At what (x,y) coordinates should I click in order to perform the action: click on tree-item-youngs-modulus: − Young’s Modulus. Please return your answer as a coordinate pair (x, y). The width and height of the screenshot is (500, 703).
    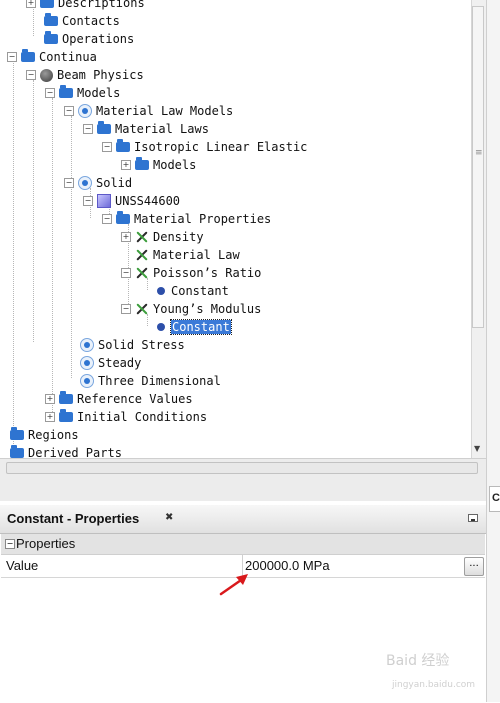
    Looking at the image, I should click on (191, 309).